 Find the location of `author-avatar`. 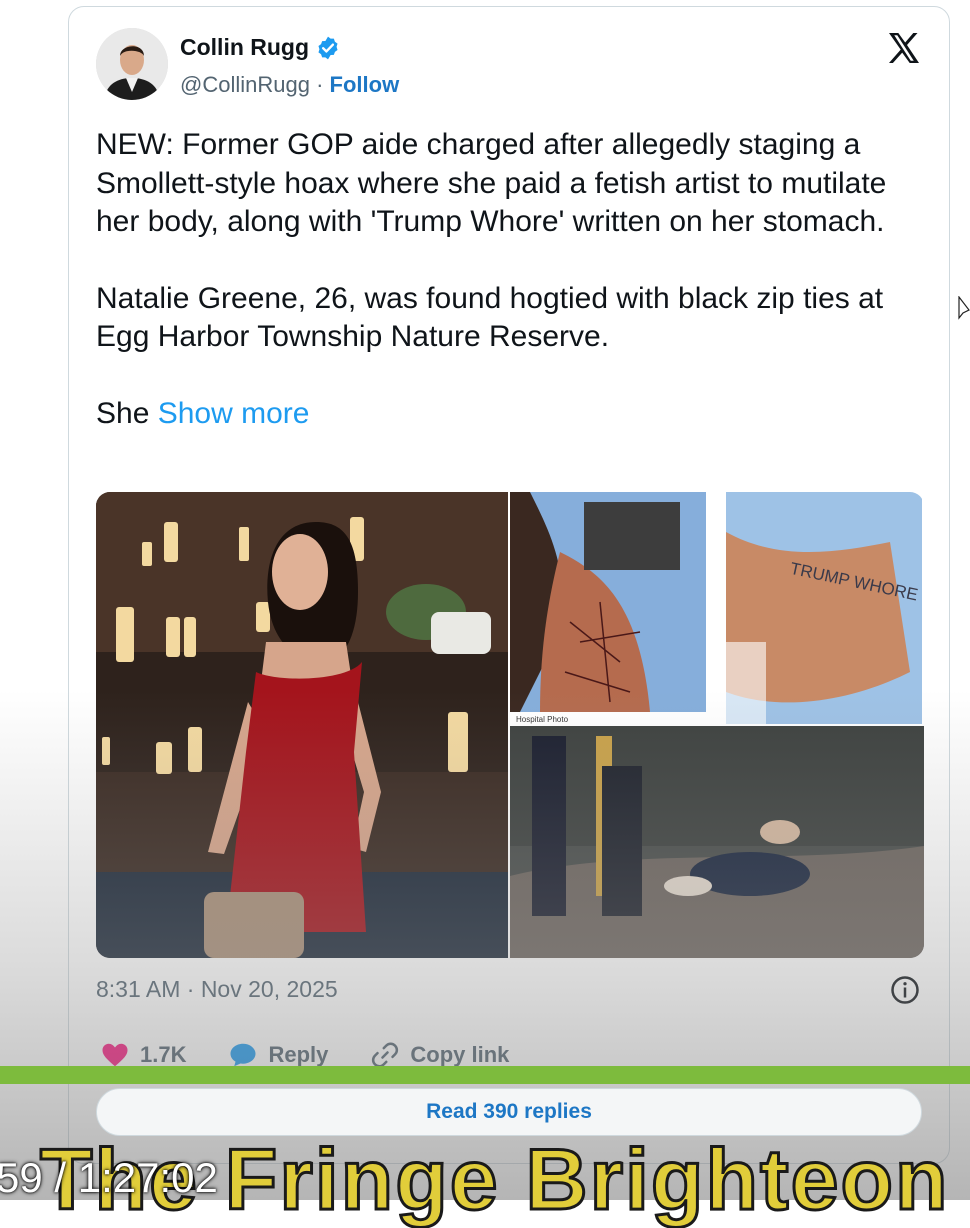

author-avatar is located at coordinates (132, 64).